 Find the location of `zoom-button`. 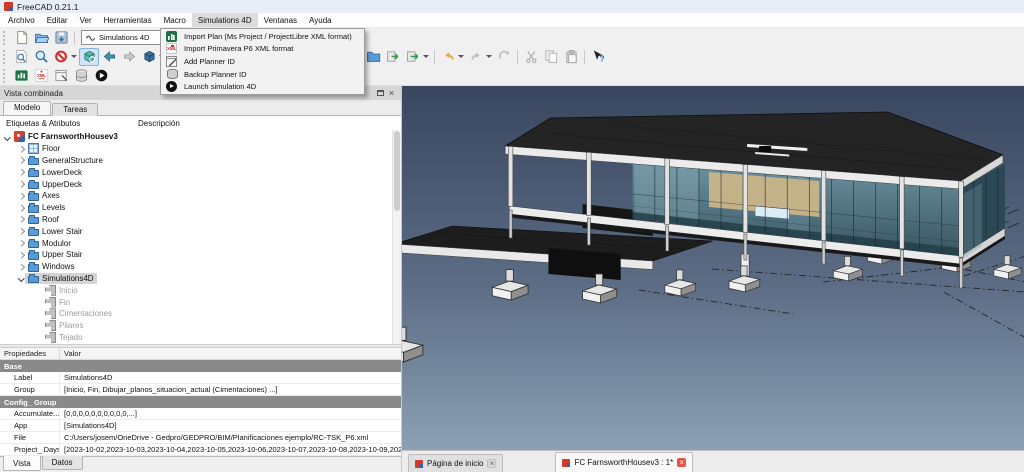

zoom-button is located at coordinates (41, 57).